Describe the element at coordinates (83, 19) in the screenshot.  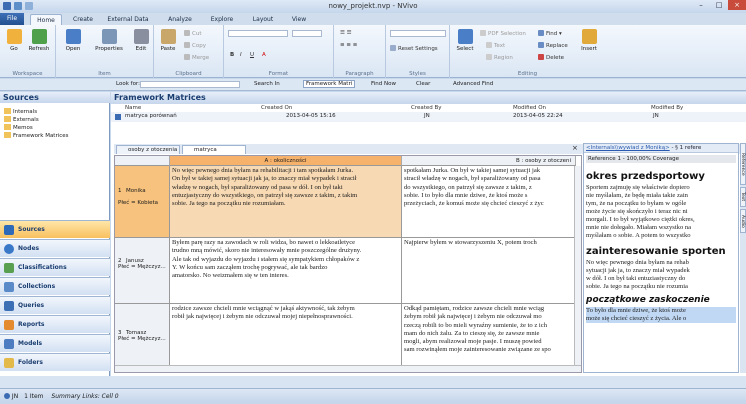
I see `tab-create: Create` at that location.